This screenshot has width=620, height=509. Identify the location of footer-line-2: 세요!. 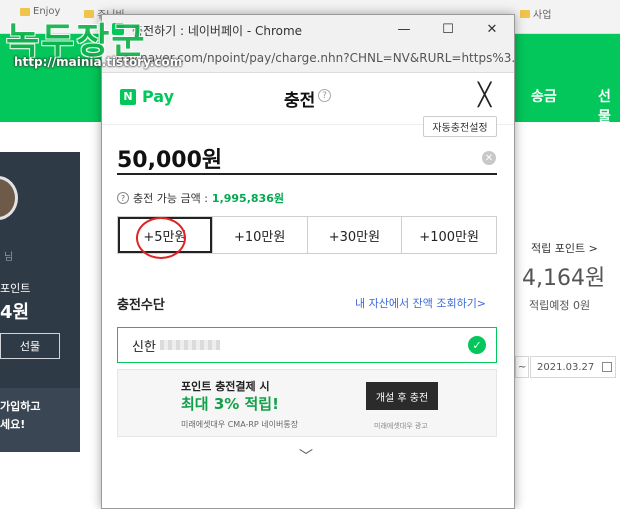
(13, 424).